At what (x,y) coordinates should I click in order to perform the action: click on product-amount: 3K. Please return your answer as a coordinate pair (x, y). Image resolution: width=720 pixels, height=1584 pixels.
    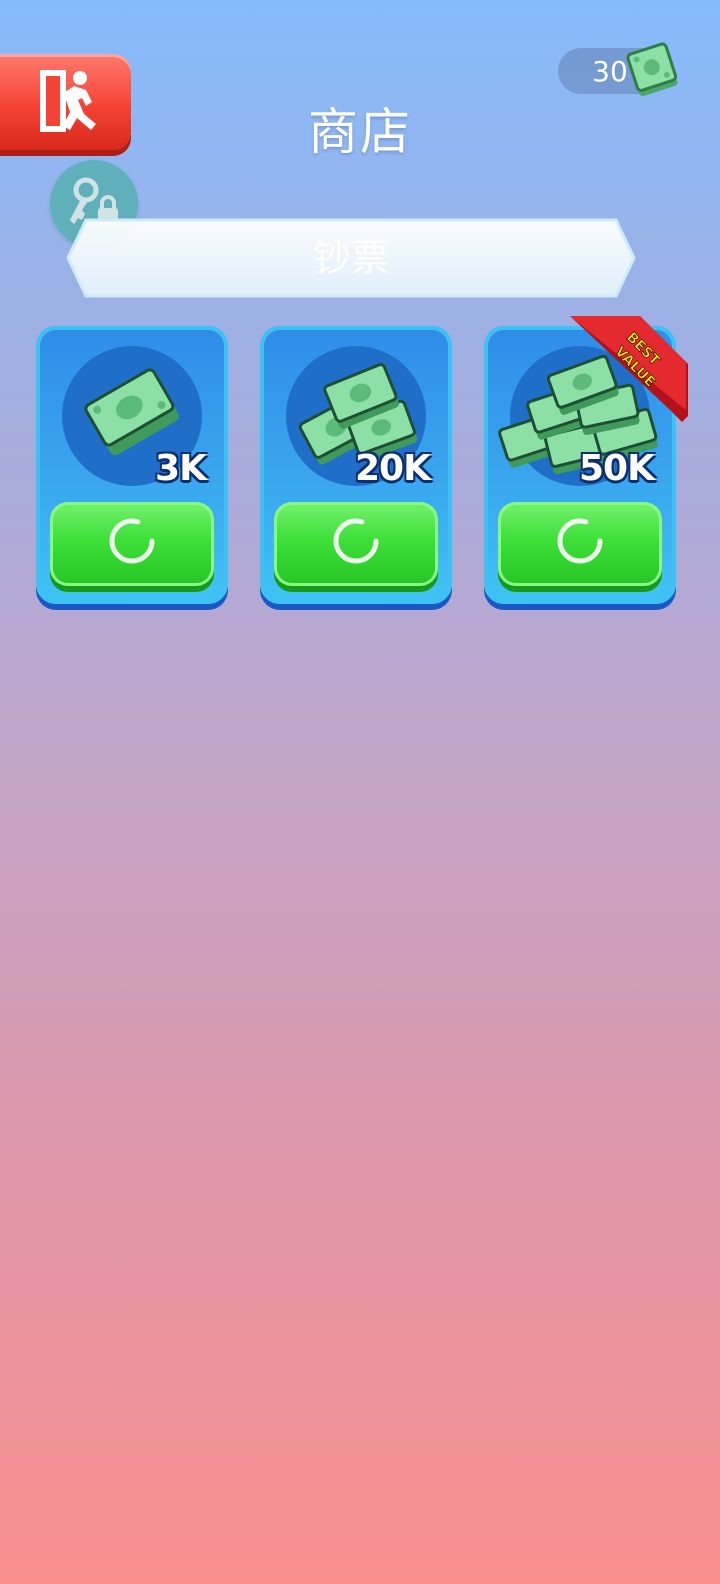
    Looking at the image, I should click on (181, 468).